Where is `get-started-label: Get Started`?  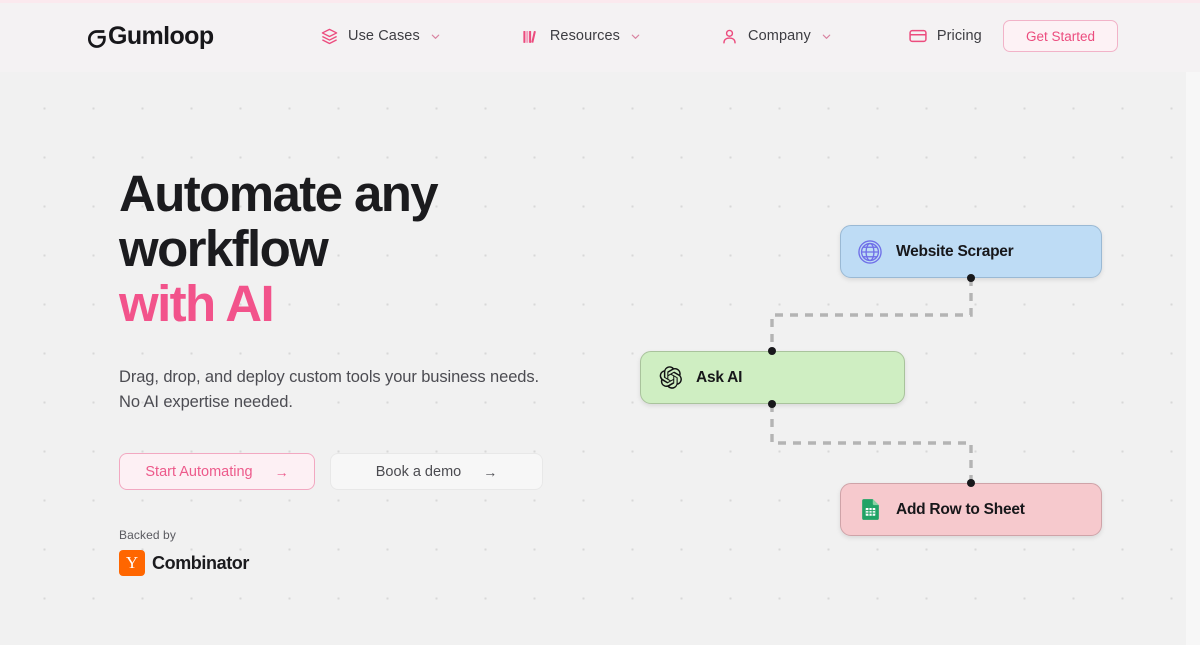 get-started-label: Get Started is located at coordinates (1060, 36).